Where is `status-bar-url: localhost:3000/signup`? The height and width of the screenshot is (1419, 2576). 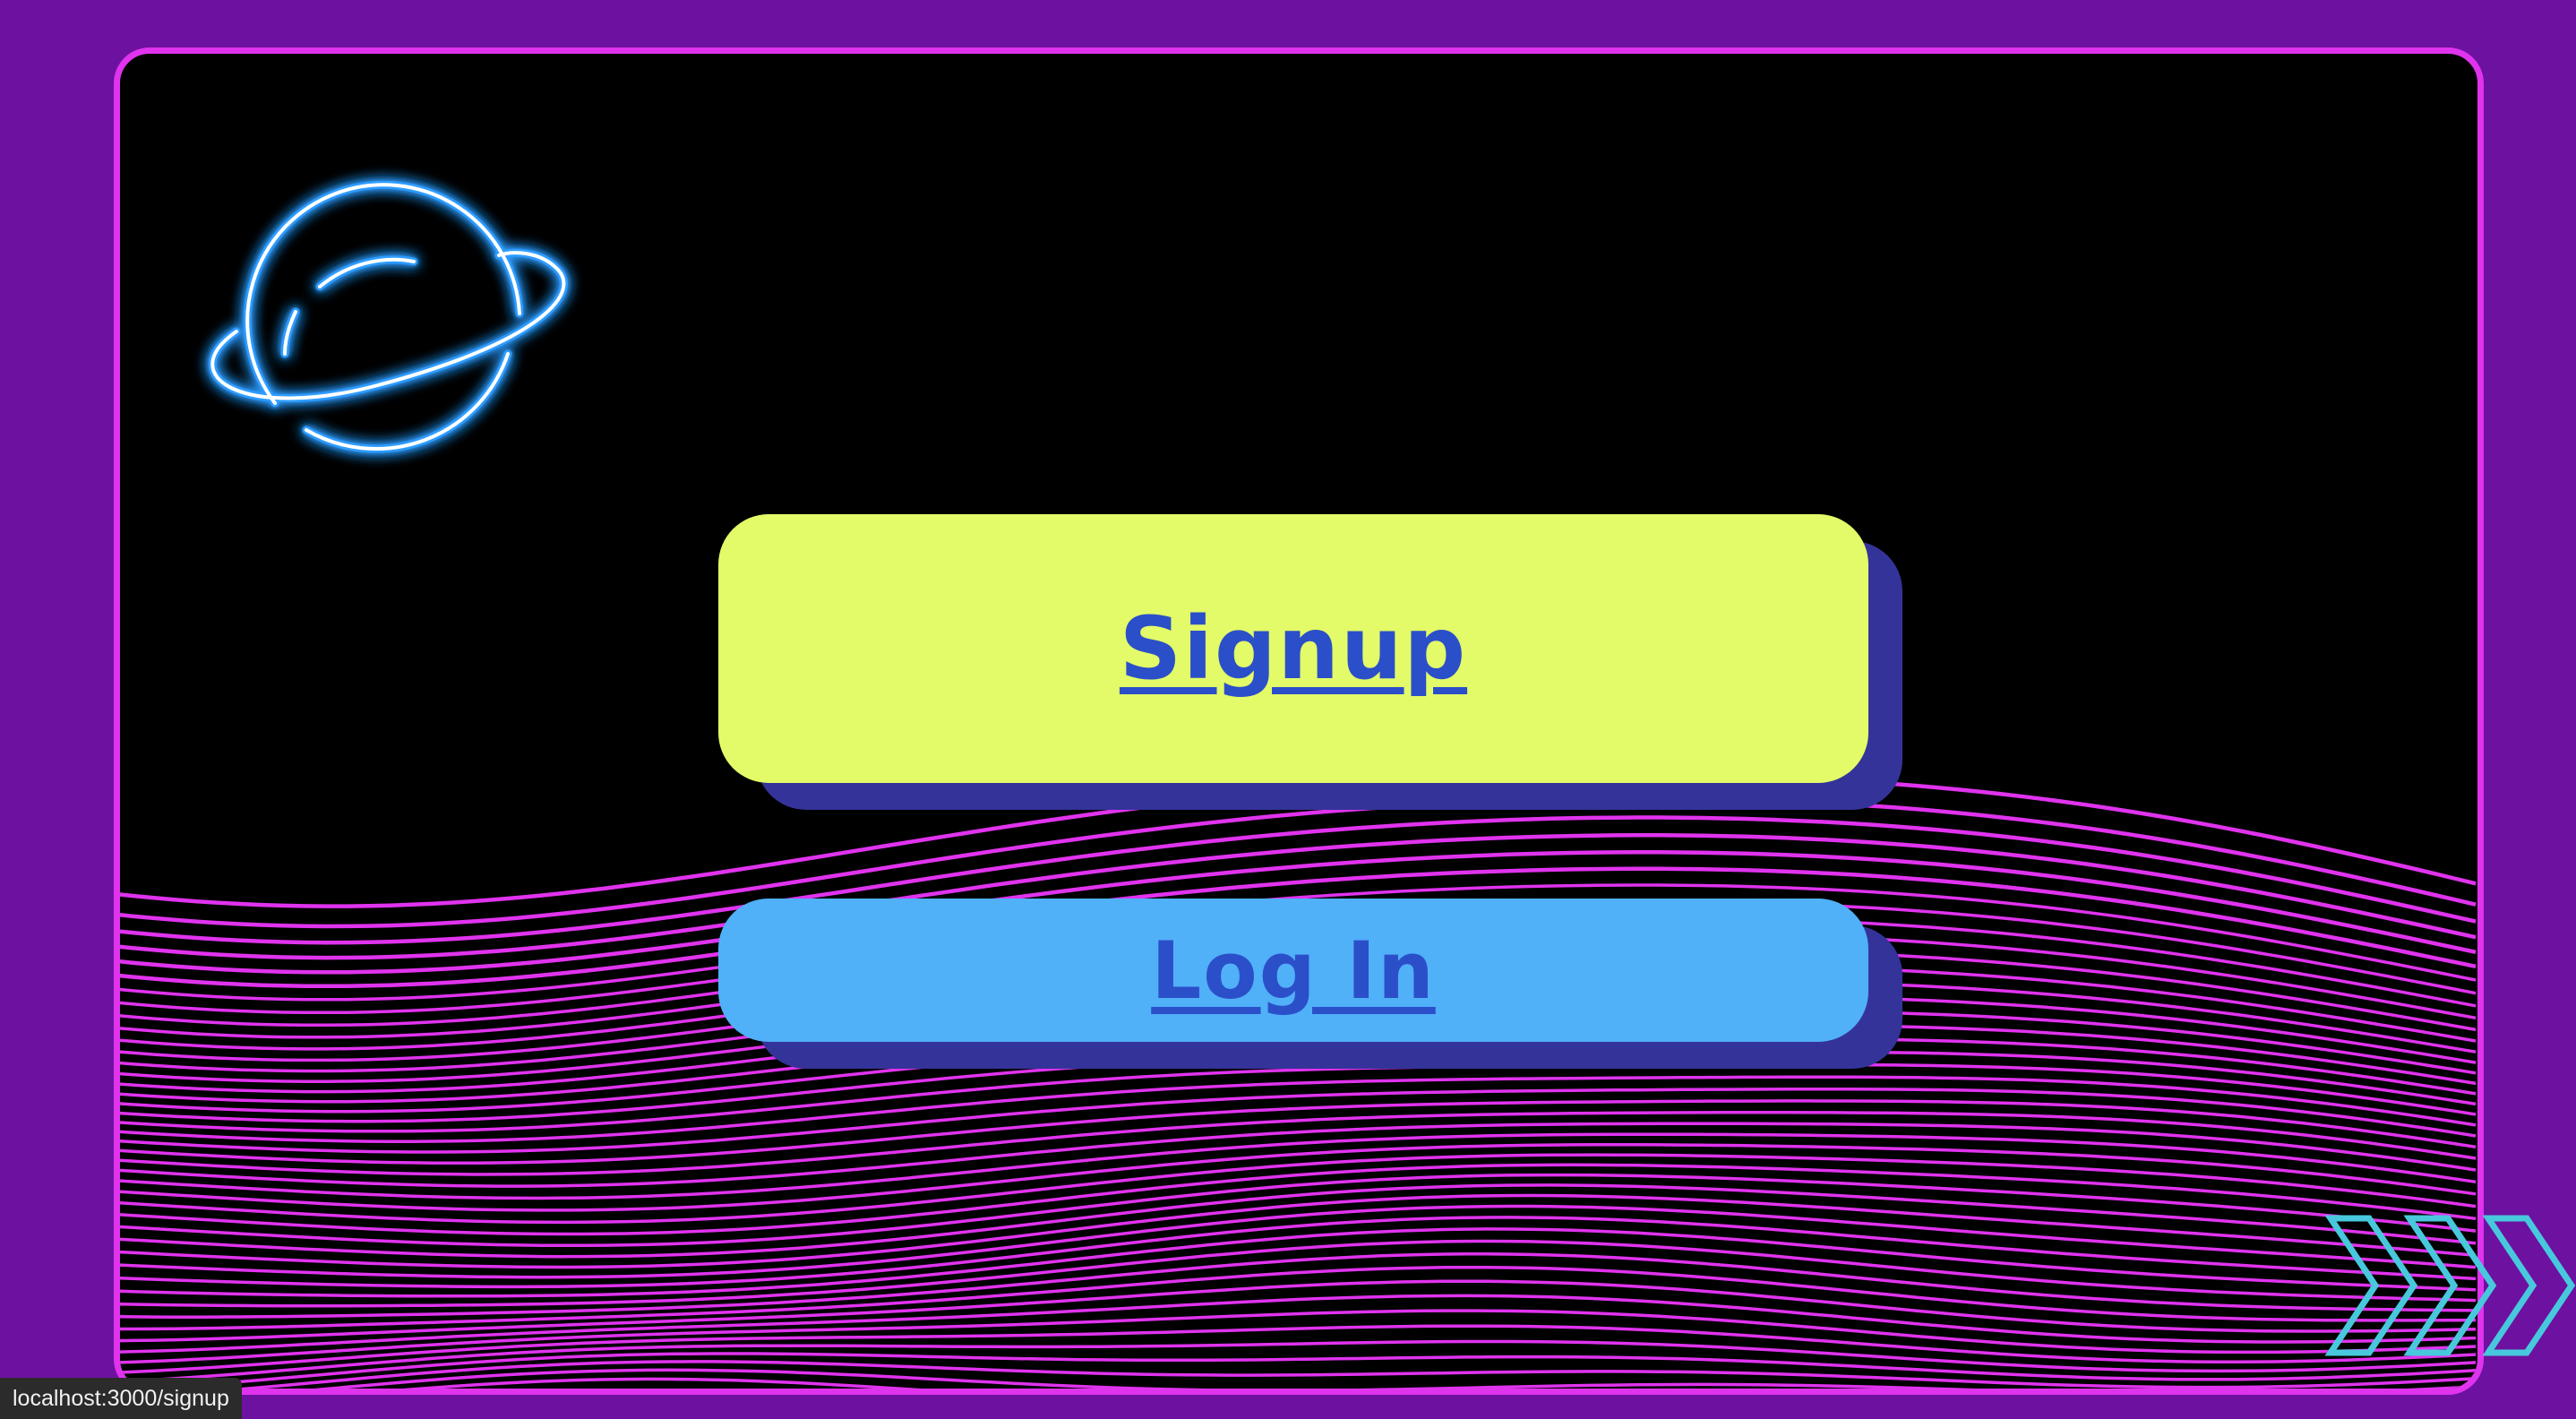
status-bar-url: localhost:3000/signup is located at coordinates (121, 1398).